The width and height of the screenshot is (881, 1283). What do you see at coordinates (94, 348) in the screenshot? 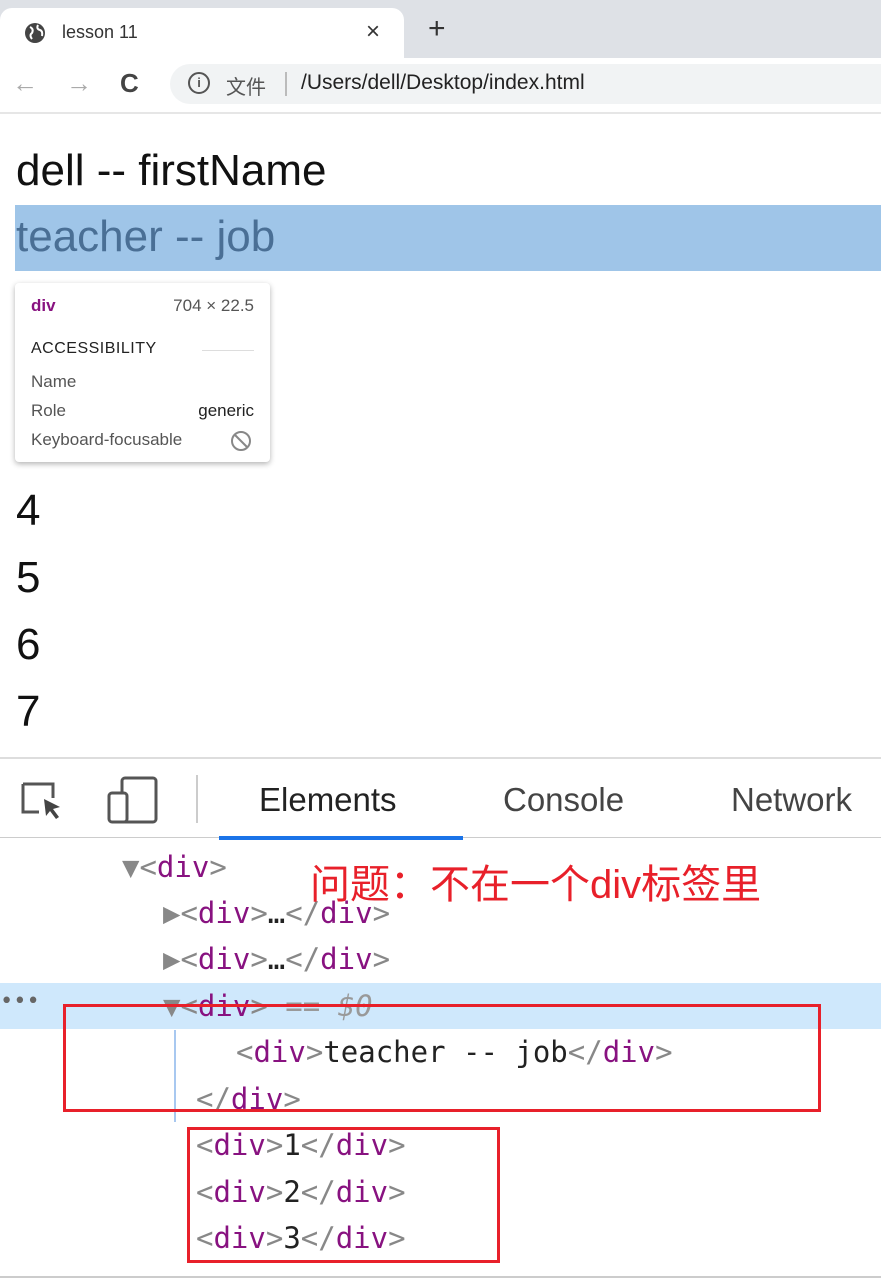
I see `tooltip-section: ACCESSIBILITY` at bounding box center [94, 348].